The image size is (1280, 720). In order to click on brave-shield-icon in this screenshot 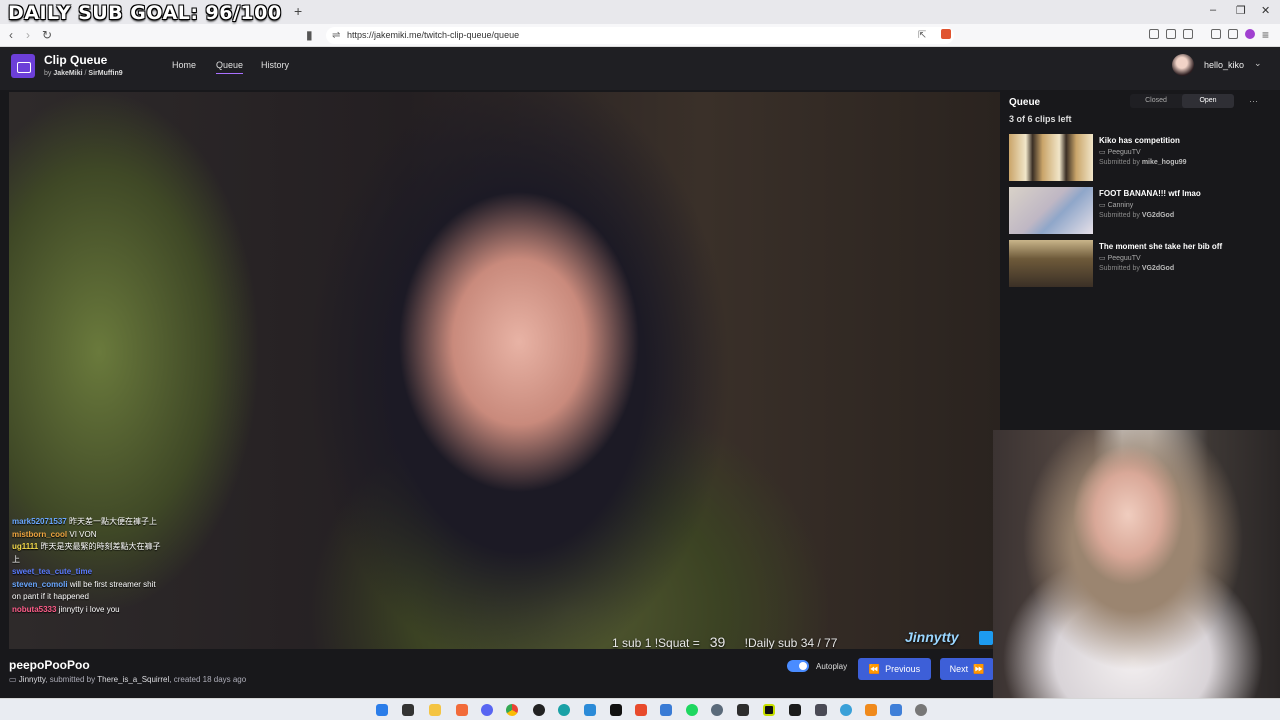, I will do `click(946, 34)`.